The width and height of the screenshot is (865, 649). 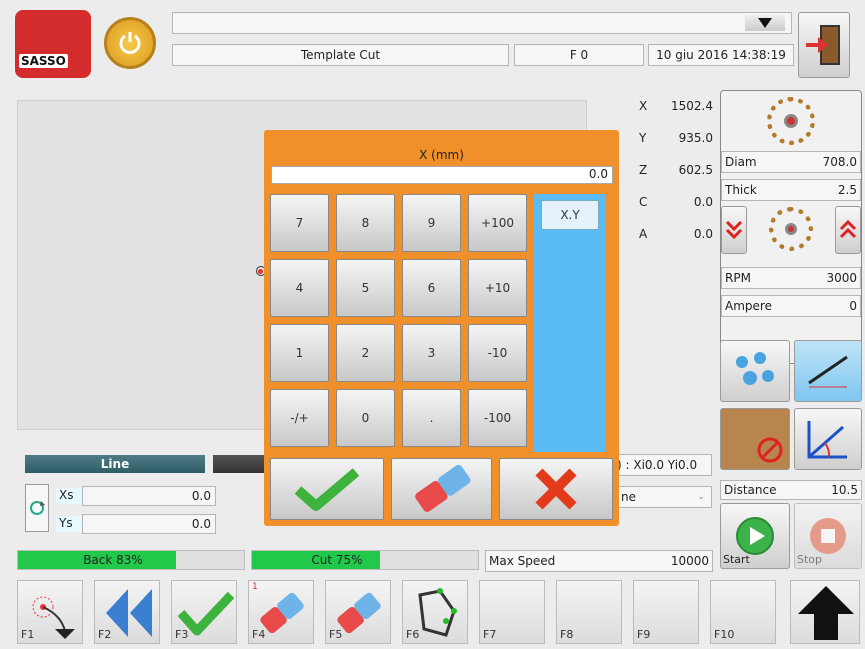 What do you see at coordinates (791, 278) in the screenshot?
I see `rpm-row: RPM 3000` at bounding box center [791, 278].